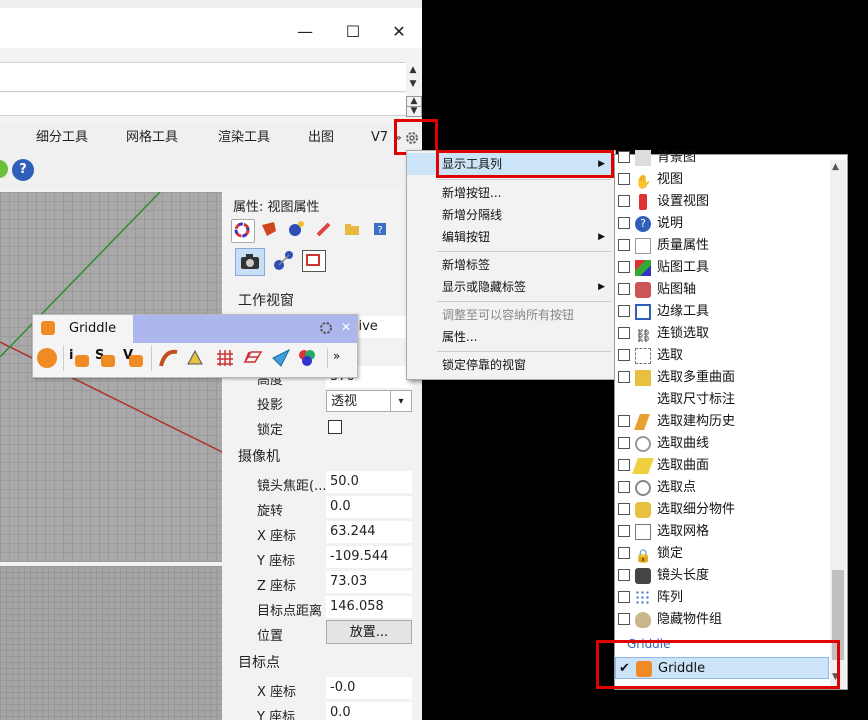  What do you see at coordinates (838, 424) in the screenshot?
I see `toolbar-list-scrollbar: ▲ ▼` at bounding box center [838, 424].